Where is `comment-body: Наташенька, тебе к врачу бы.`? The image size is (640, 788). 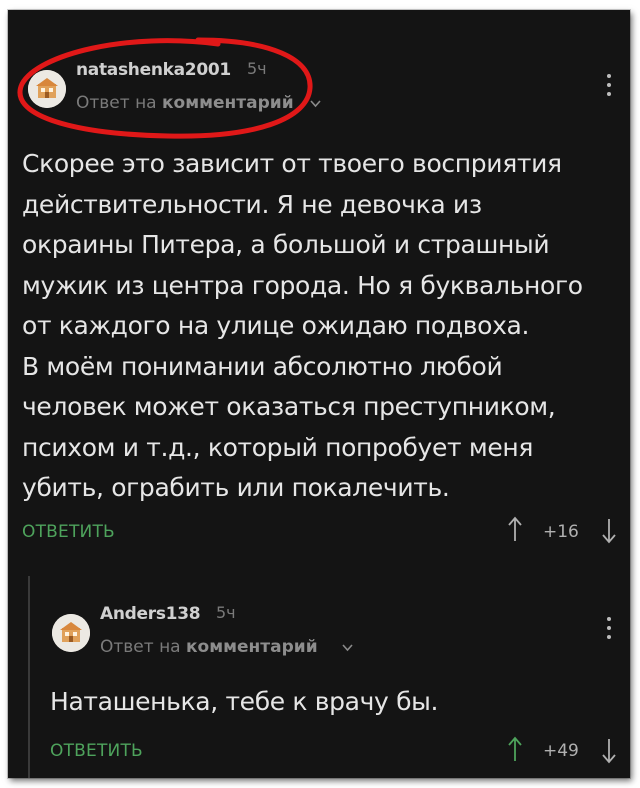
comment-body: Наташенька, тебе к врачу бы. is located at coordinates (244, 702).